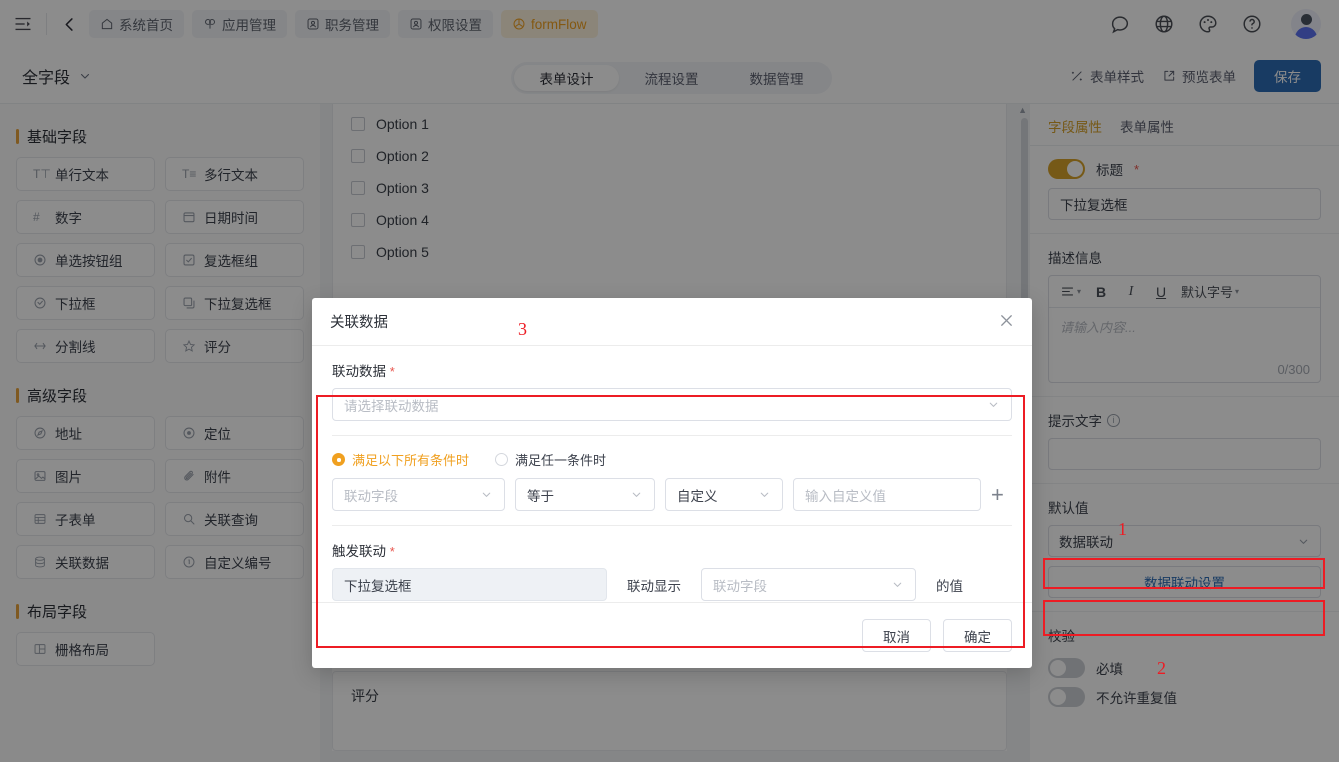  Describe the element at coordinates (1122, 529) in the screenshot. I see `annotation-number-1: 1` at that location.